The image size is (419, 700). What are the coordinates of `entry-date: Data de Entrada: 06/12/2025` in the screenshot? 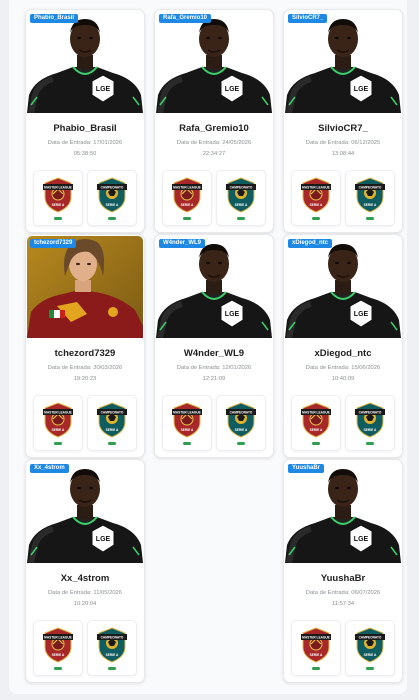 It's located at (343, 143).